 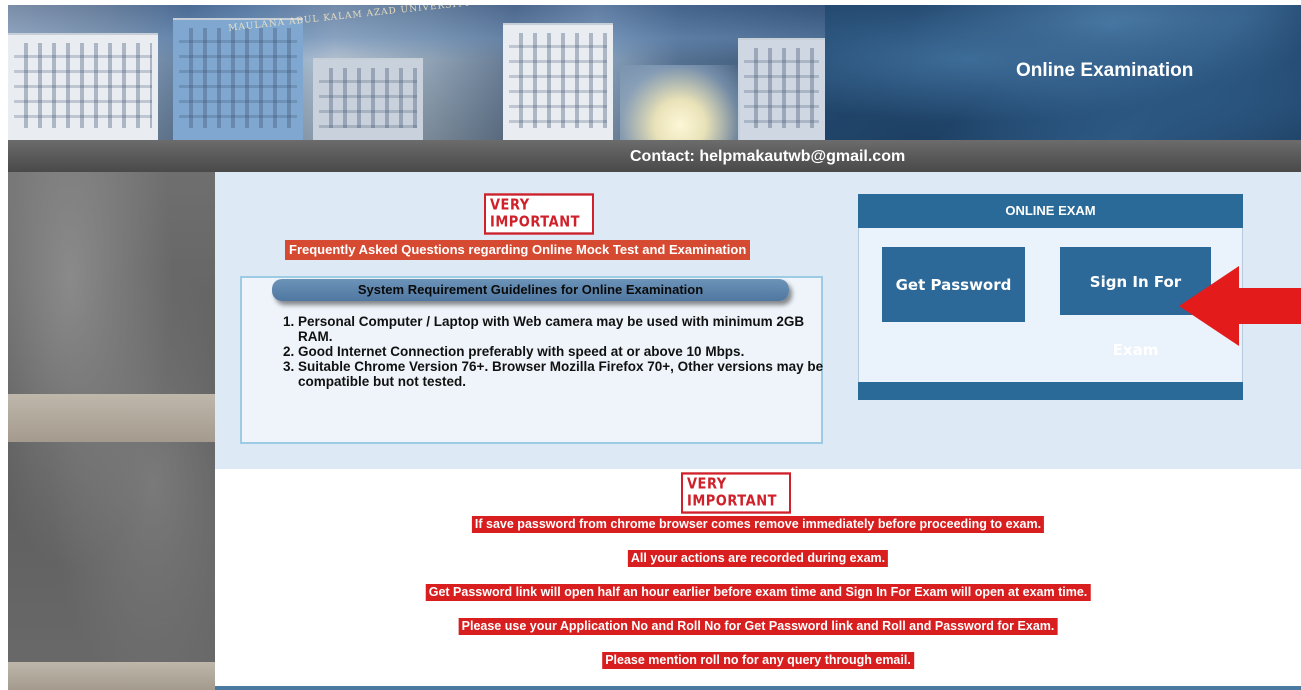 What do you see at coordinates (768, 156) in the screenshot?
I see `contact-text: Contact: helpmakautwb@gmail.com` at bounding box center [768, 156].